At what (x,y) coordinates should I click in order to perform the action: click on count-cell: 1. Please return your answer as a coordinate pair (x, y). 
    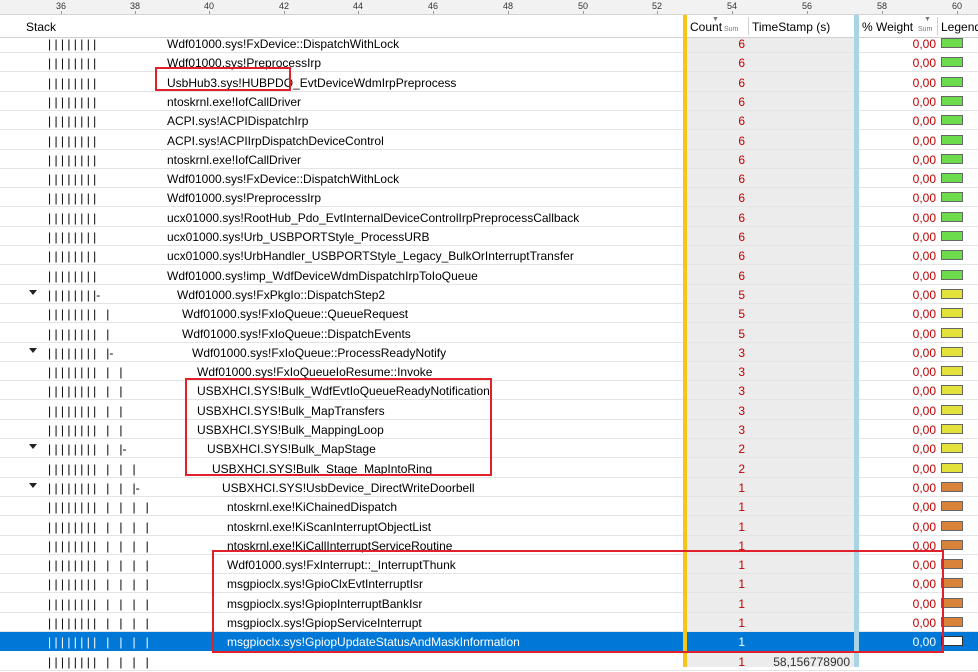
    Looking at the image, I should click on (741, 507).